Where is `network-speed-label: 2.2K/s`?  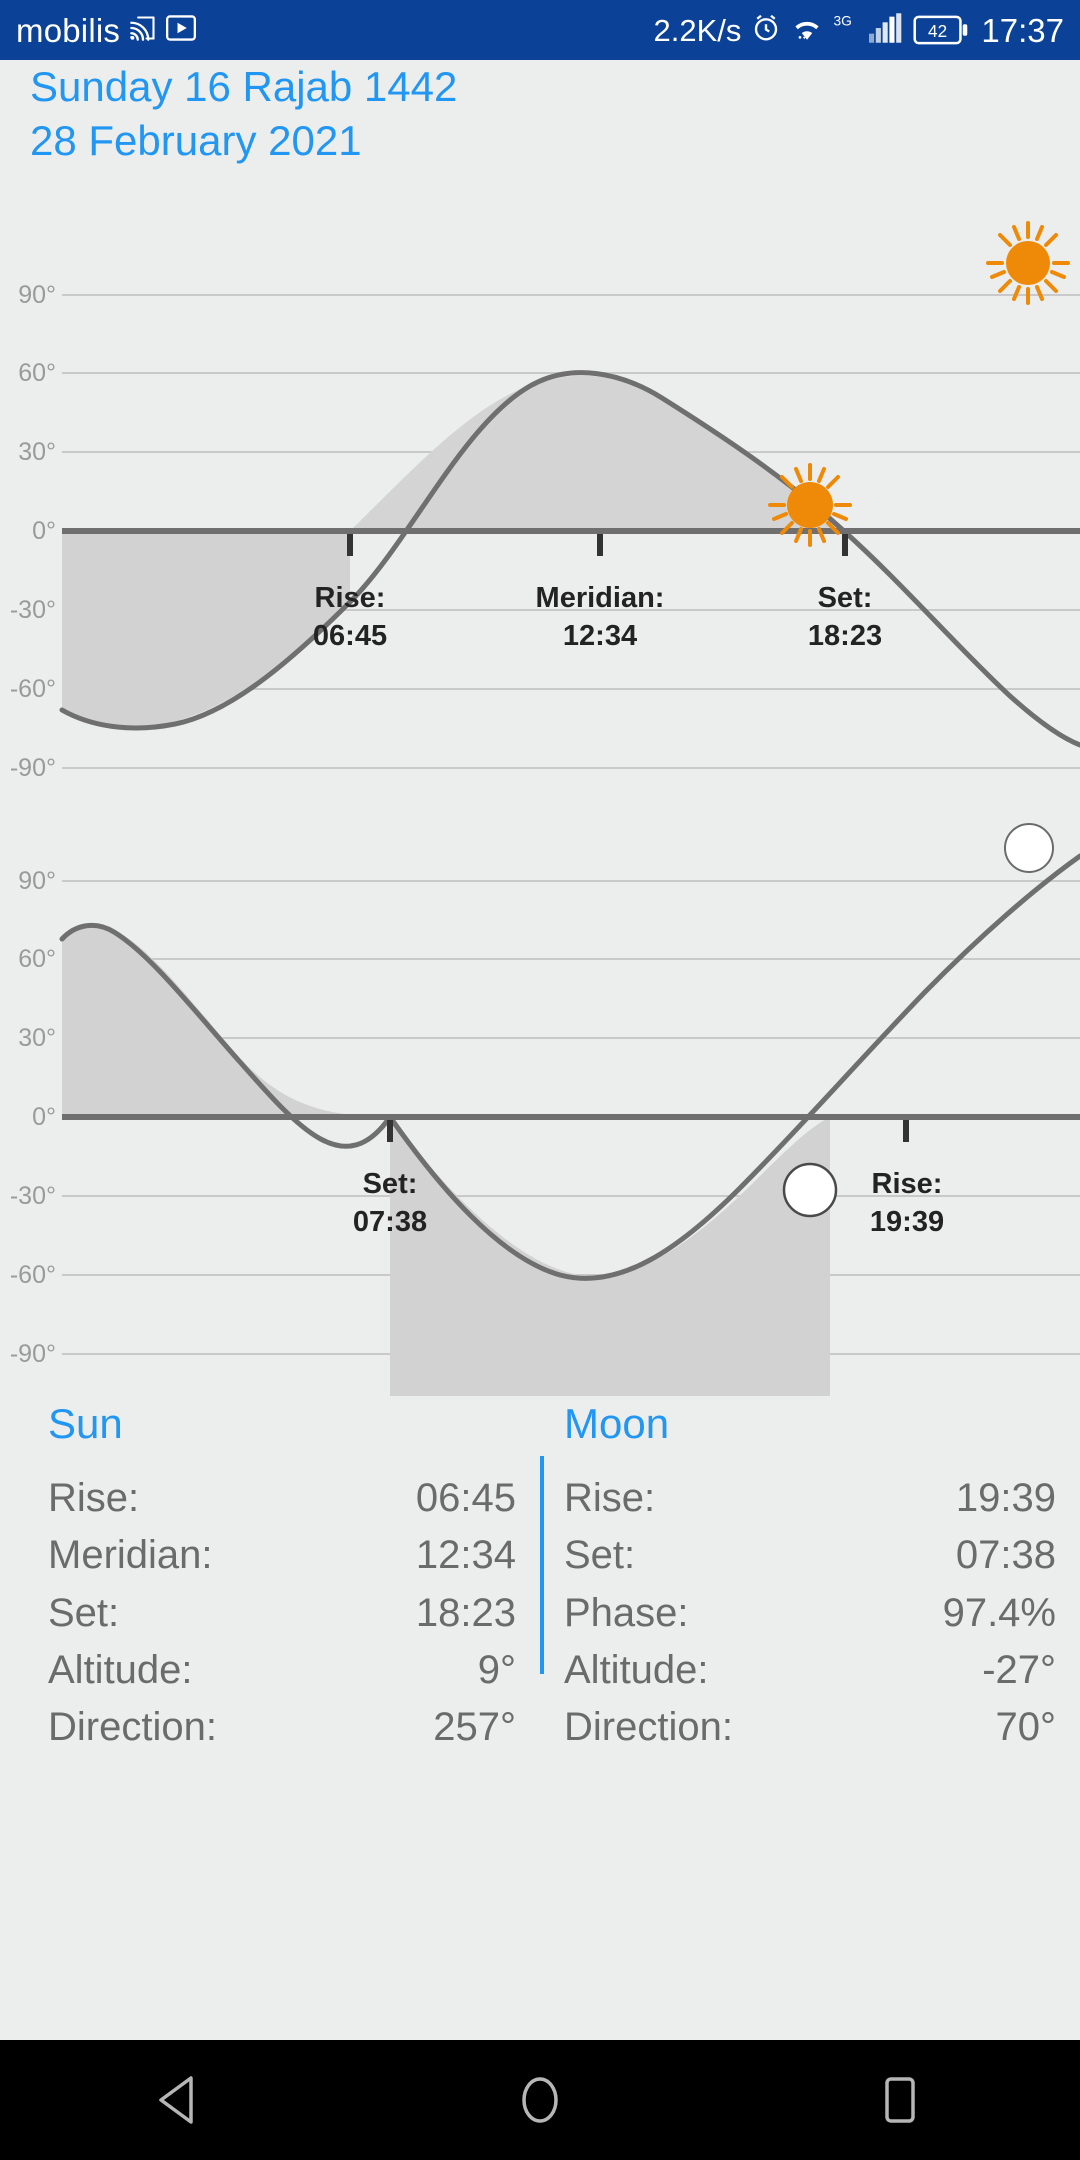
network-speed-label: 2.2K/s is located at coordinates (697, 30).